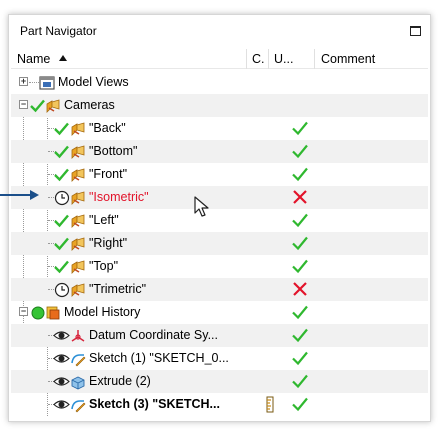 The width and height of the screenshot is (445, 430). I want to click on tree-row-camera-front: "Front", so click(219, 174).